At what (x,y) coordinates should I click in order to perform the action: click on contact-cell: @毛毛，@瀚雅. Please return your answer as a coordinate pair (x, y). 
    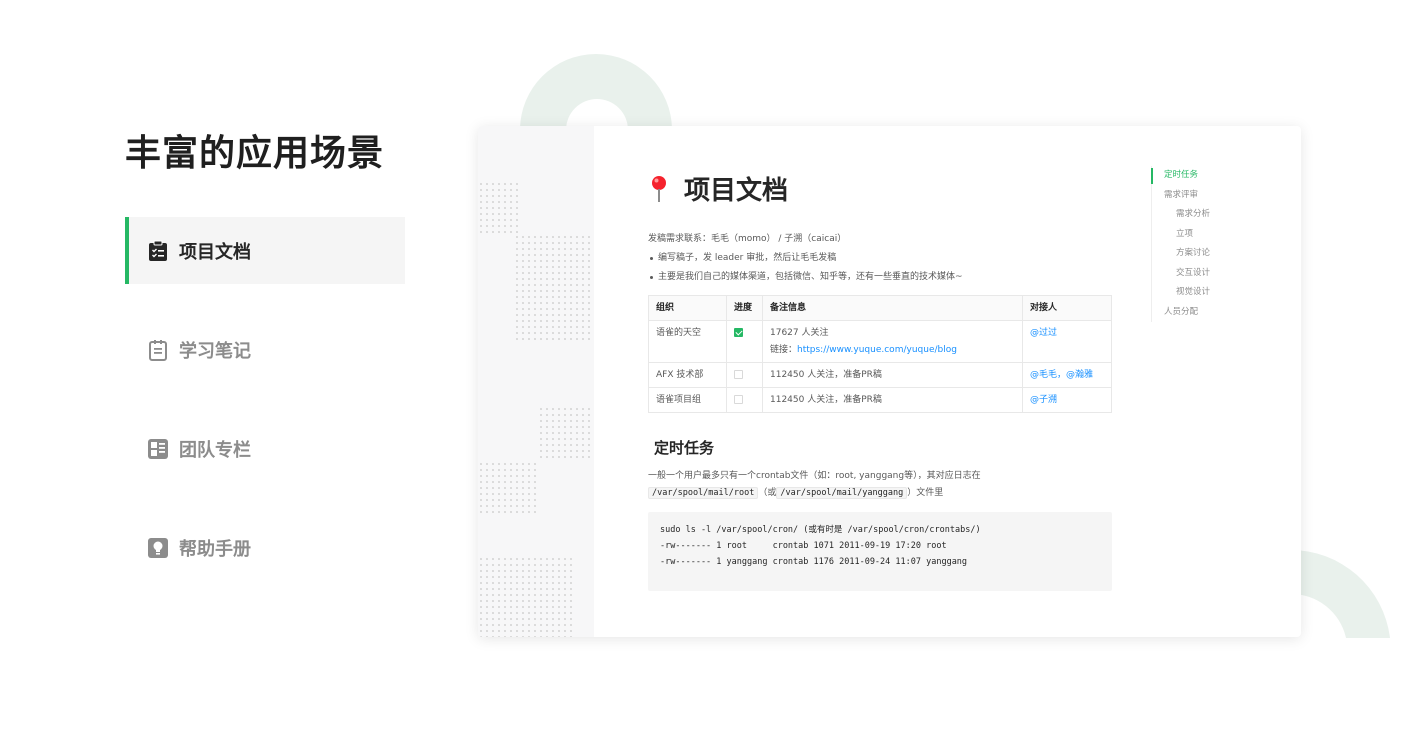
    Looking at the image, I should click on (1067, 375).